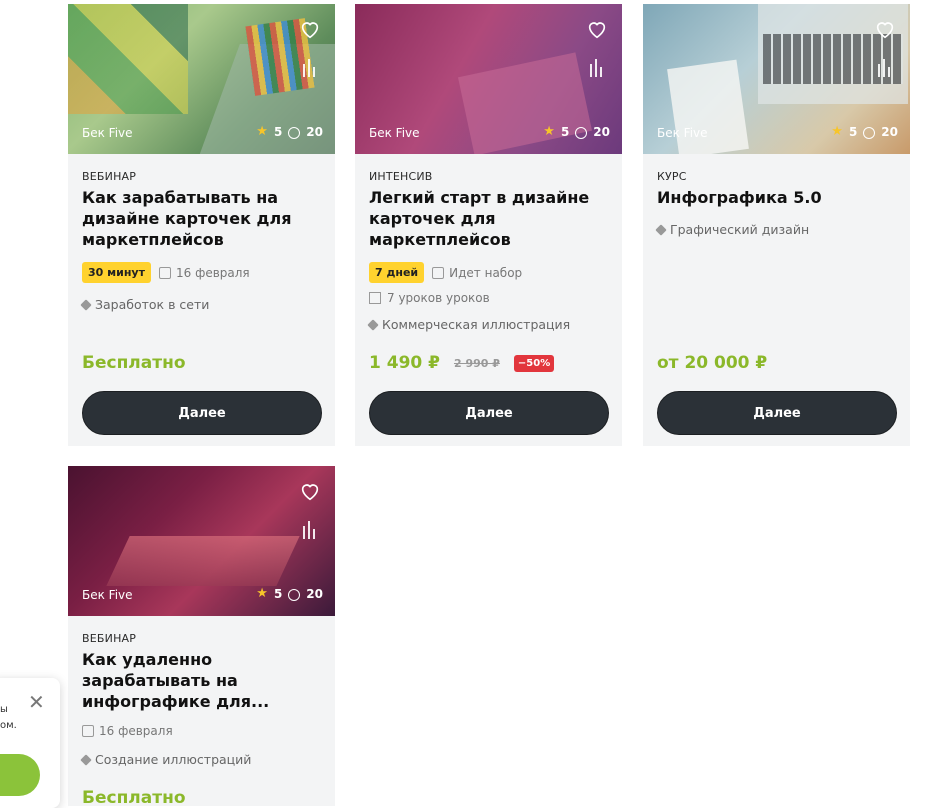 The width and height of the screenshot is (929, 808). I want to click on lessons-count: 7 уроков уроков, so click(488, 298).